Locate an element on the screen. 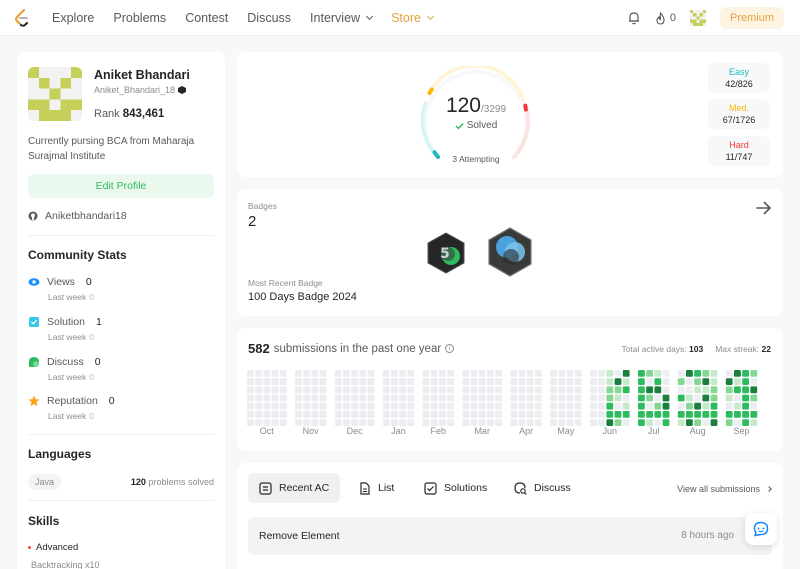  premium-button: Premium is located at coordinates (751, 18).